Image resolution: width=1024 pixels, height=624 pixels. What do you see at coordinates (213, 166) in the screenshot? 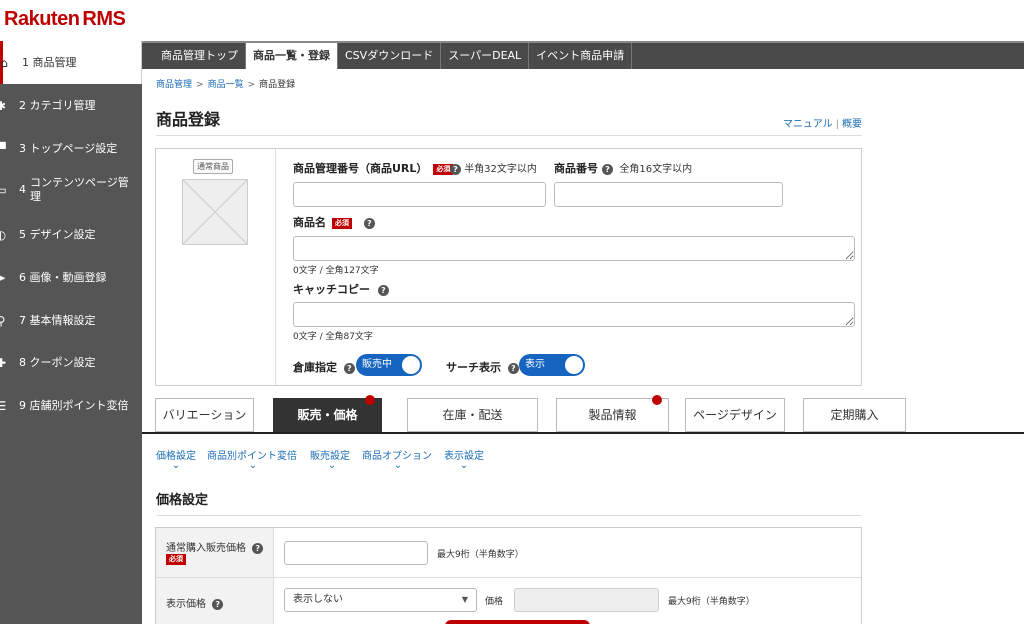
I see `product-type-tag: 通常商品` at bounding box center [213, 166].